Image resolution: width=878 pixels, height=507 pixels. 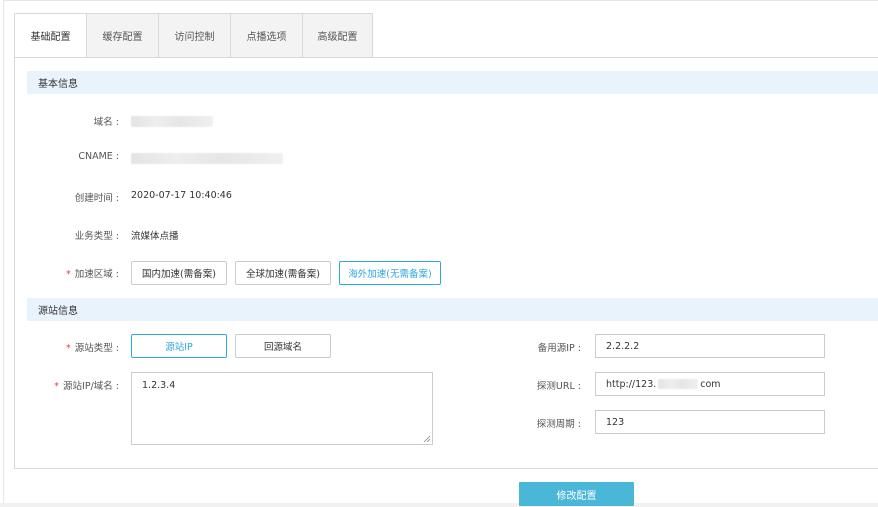 I want to click on bottom-strip, so click(x=439, y=505).